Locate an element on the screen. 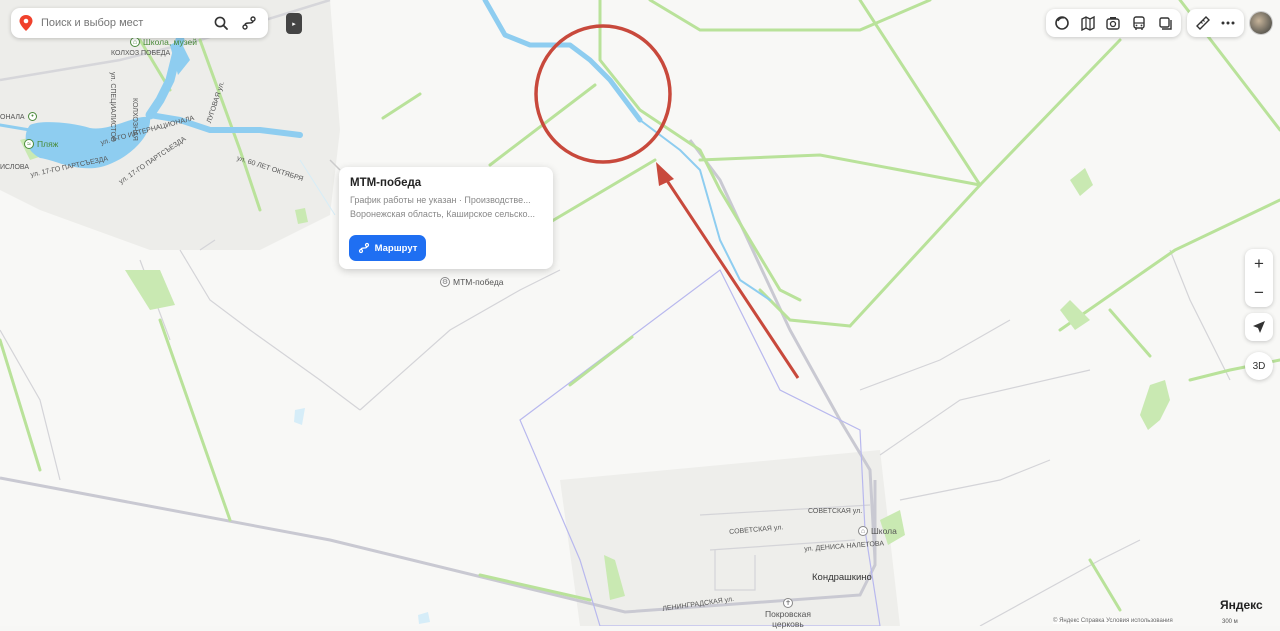 This screenshot has height=631, width=1280. ruler-button is located at coordinates (1203, 23).